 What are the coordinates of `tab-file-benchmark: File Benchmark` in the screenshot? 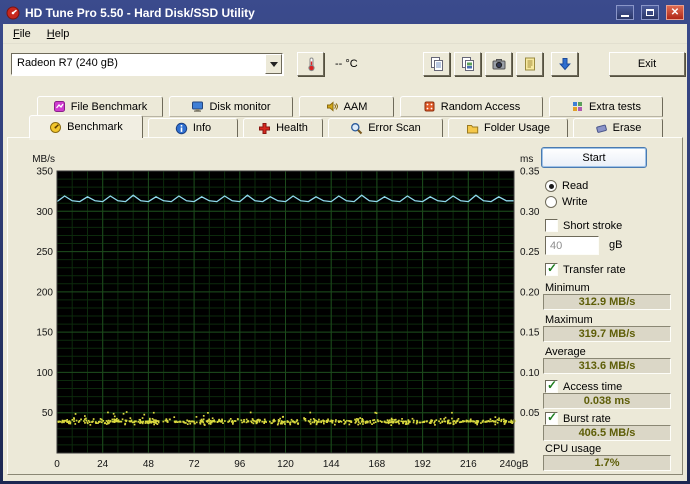 It's located at (100, 106).